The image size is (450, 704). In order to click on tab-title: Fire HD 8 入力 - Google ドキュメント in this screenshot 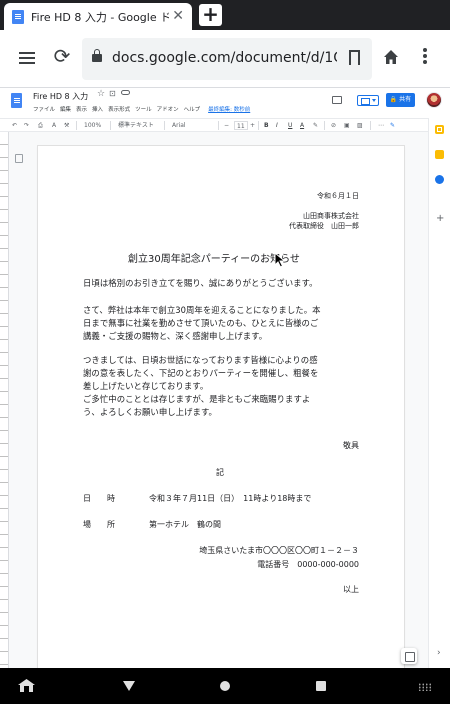, I will do `click(100, 17)`.